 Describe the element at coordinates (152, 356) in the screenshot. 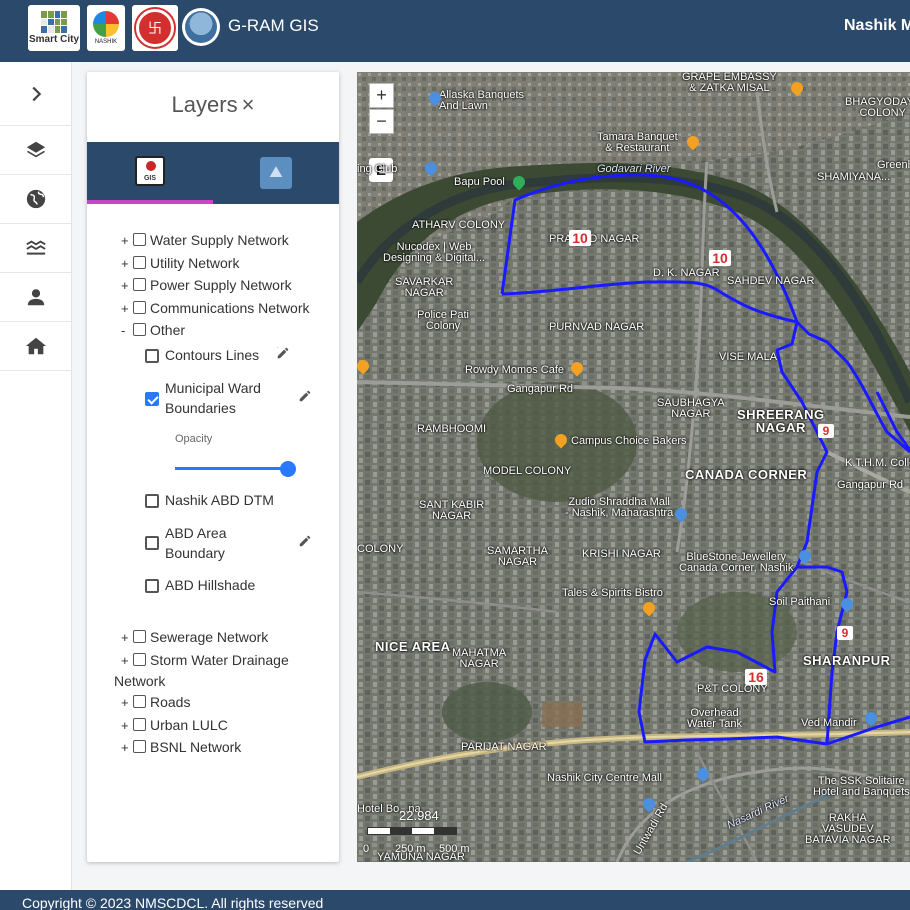

I see `contours-checkbox` at that location.